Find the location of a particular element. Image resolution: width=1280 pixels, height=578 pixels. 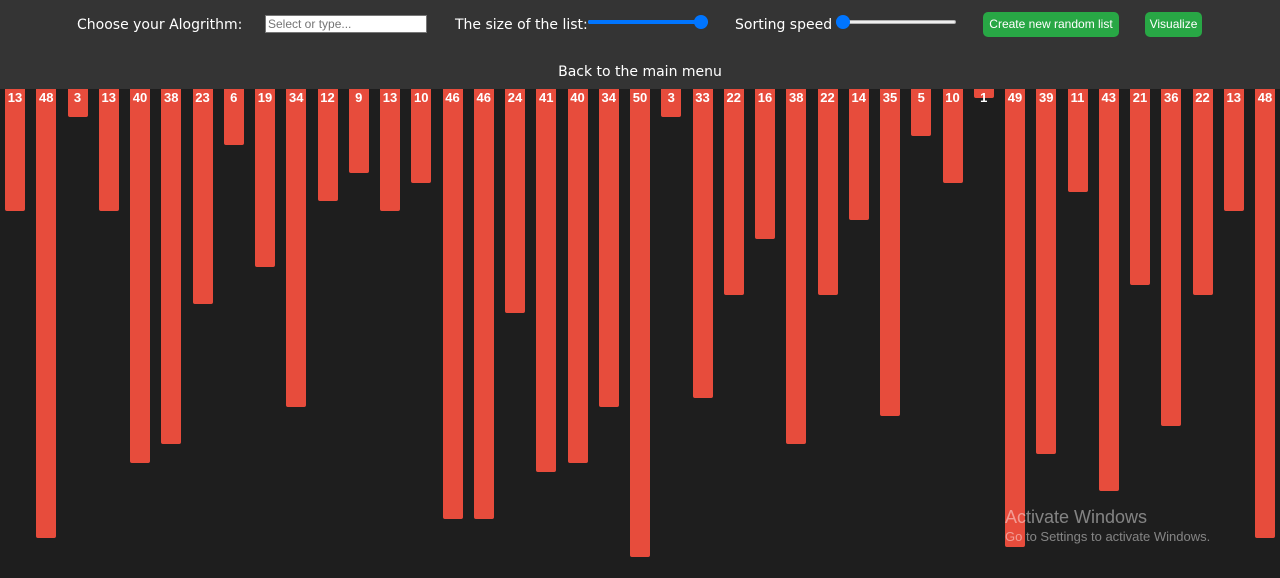

watermark-subtitle: Go to Settings to activate Windows. is located at coordinates (1108, 536).